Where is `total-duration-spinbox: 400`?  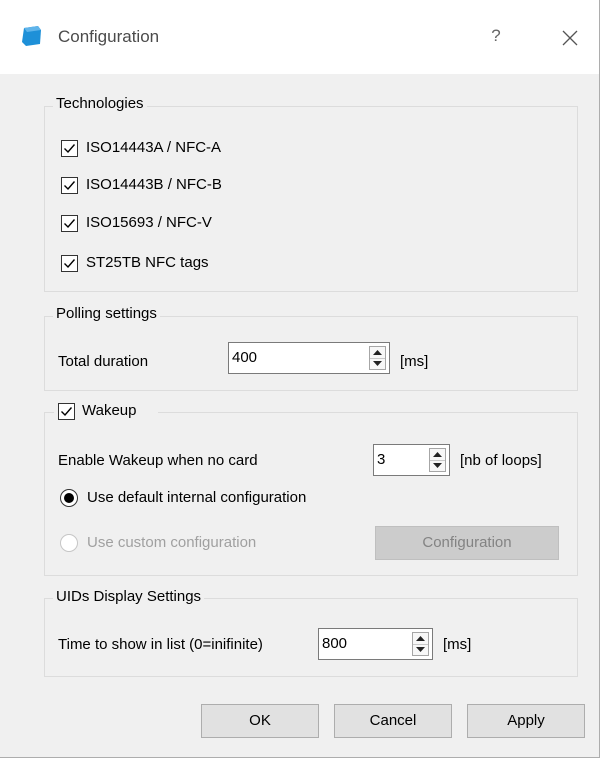 total-duration-spinbox: 400 is located at coordinates (309, 358).